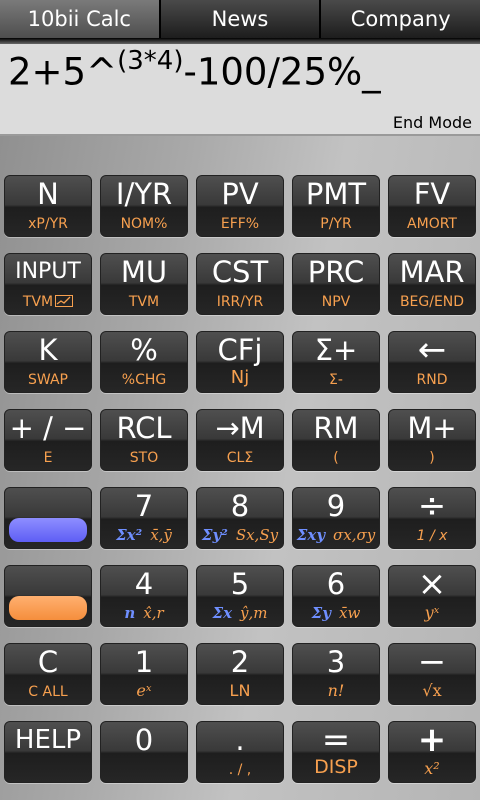 This screenshot has width=480, height=800. I want to click on key-label: =, so click(336, 739).